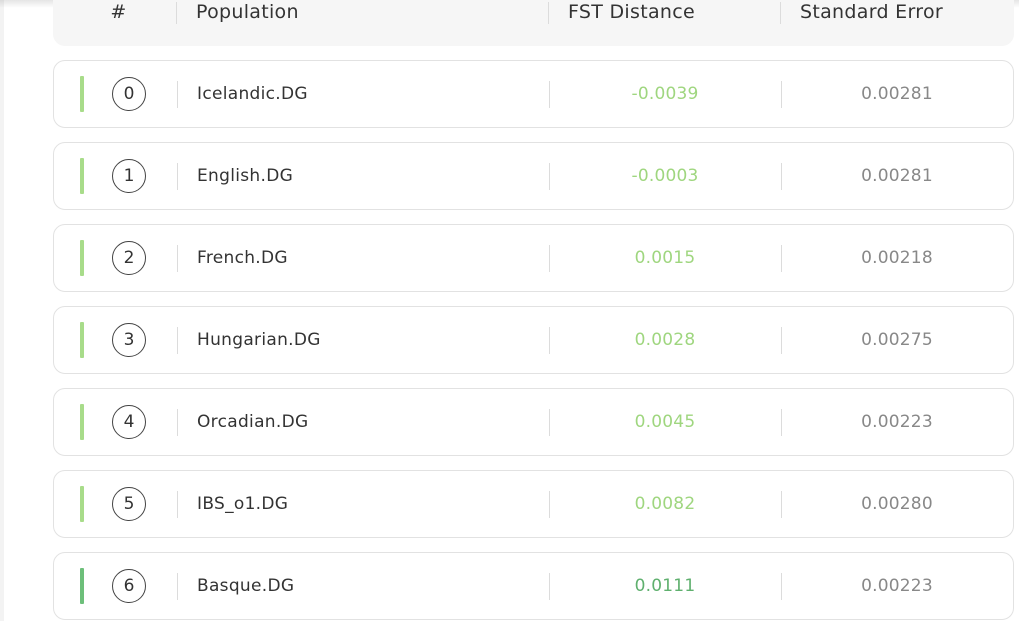 This screenshot has height=621, width=1019. What do you see at coordinates (129, 258) in the screenshot?
I see `row-index-badge: 2` at bounding box center [129, 258].